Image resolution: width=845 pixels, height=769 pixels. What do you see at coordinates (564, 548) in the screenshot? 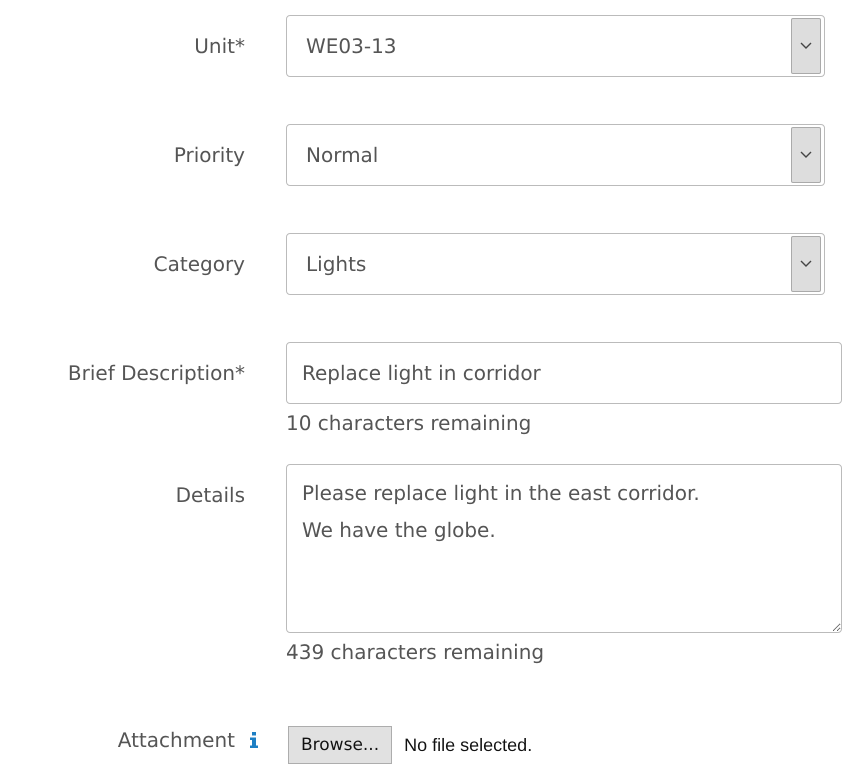
I see `text-area: Please replace light in the east corridor. We have the globe.` at bounding box center [564, 548].